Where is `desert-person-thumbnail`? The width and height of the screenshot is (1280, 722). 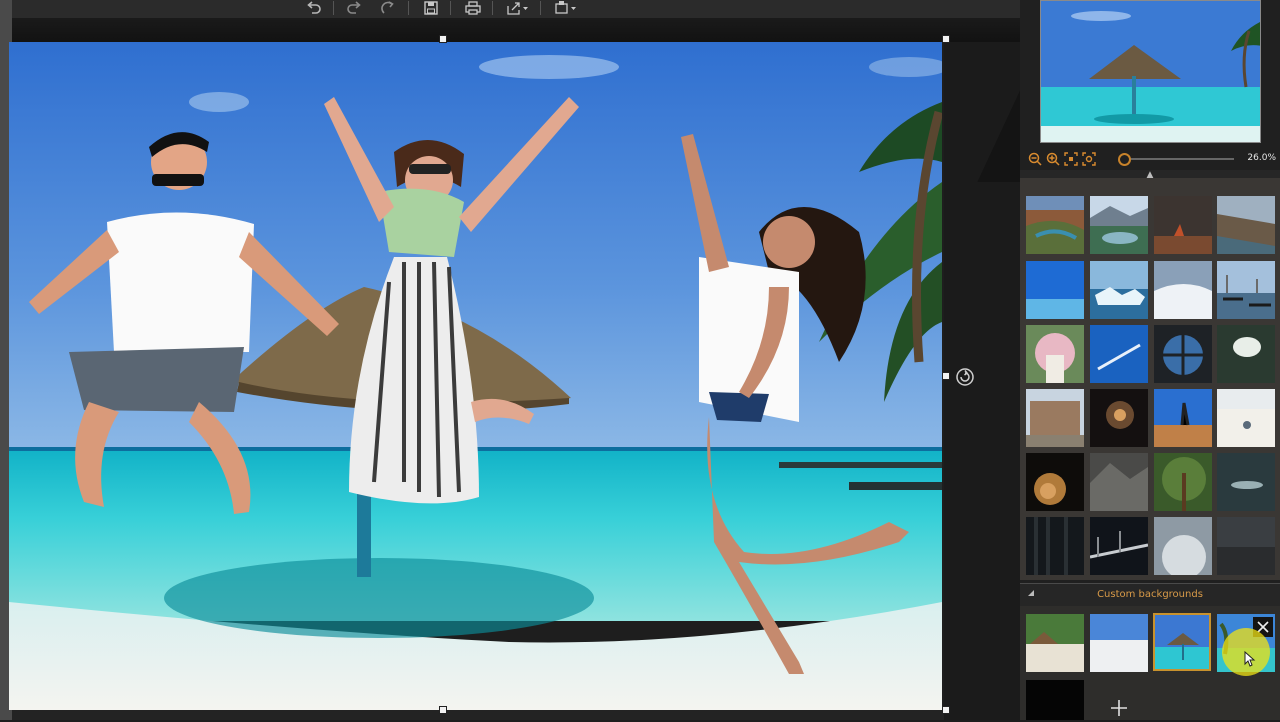
desert-person-thumbnail is located at coordinates (1183, 418).